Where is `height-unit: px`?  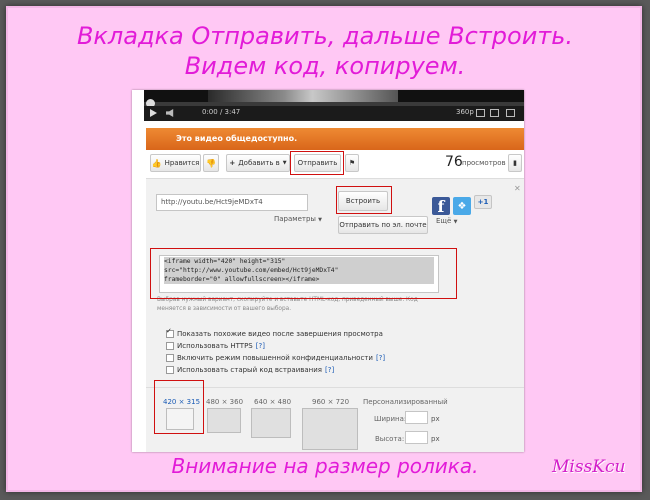 height-unit: px is located at coordinates (435, 439).